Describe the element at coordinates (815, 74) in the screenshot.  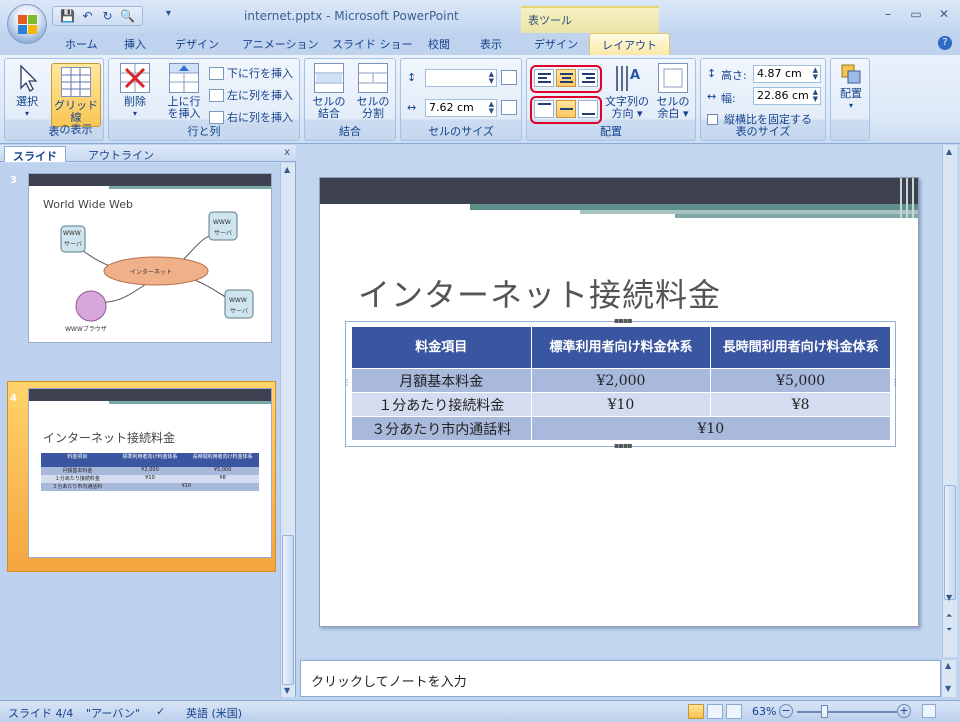
I see `table-height-spinner-icon: ▲ ▼` at that location.